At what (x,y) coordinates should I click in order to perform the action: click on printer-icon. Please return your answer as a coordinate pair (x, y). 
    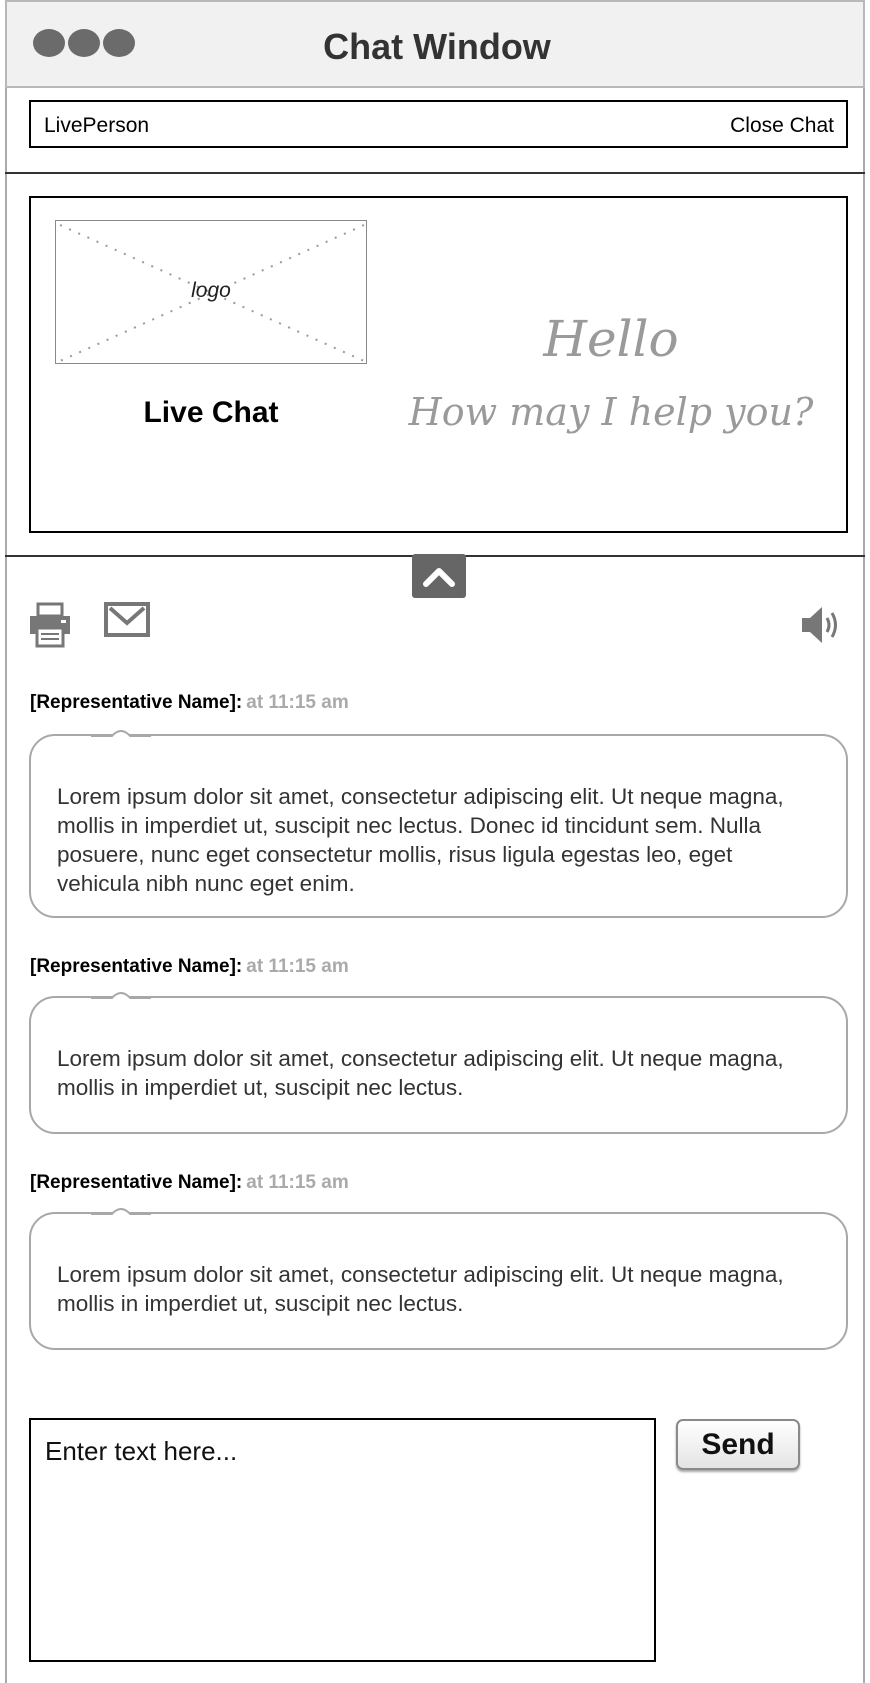
    Looking at the image, I should click on (50, 625).